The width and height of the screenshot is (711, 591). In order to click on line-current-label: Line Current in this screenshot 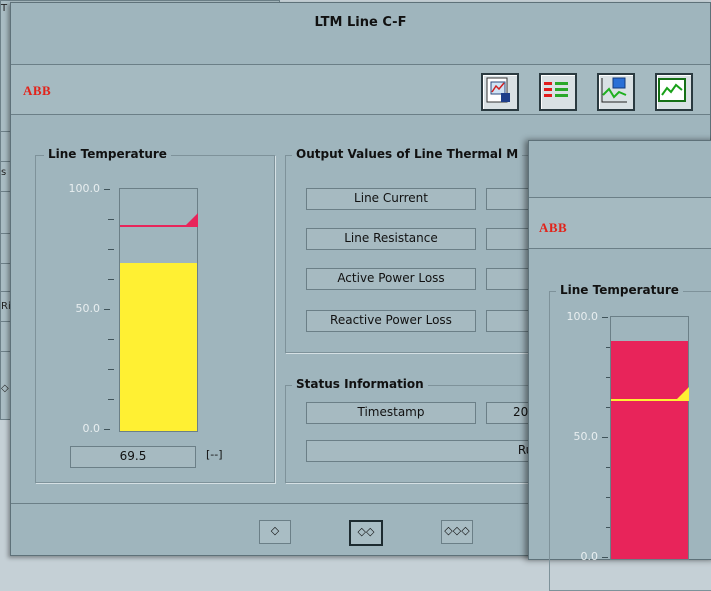, I will do `click(391, 199)`.